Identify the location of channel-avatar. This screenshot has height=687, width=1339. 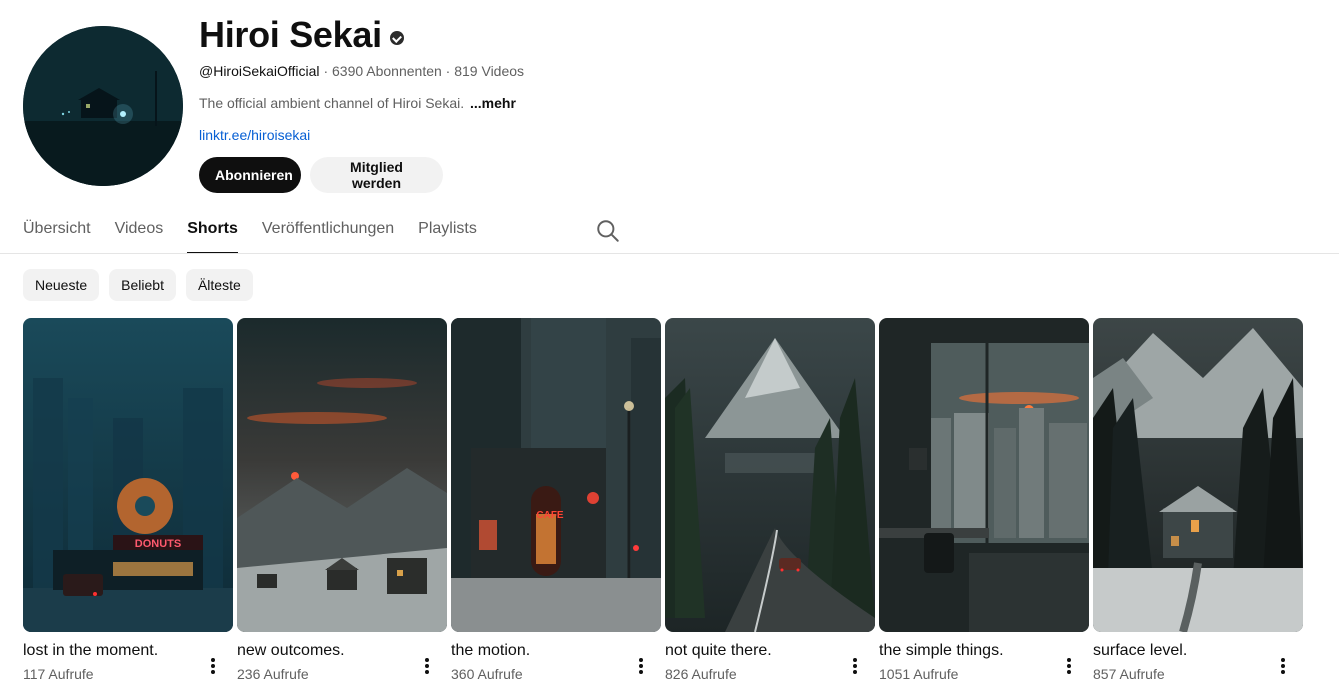
(103, 106).